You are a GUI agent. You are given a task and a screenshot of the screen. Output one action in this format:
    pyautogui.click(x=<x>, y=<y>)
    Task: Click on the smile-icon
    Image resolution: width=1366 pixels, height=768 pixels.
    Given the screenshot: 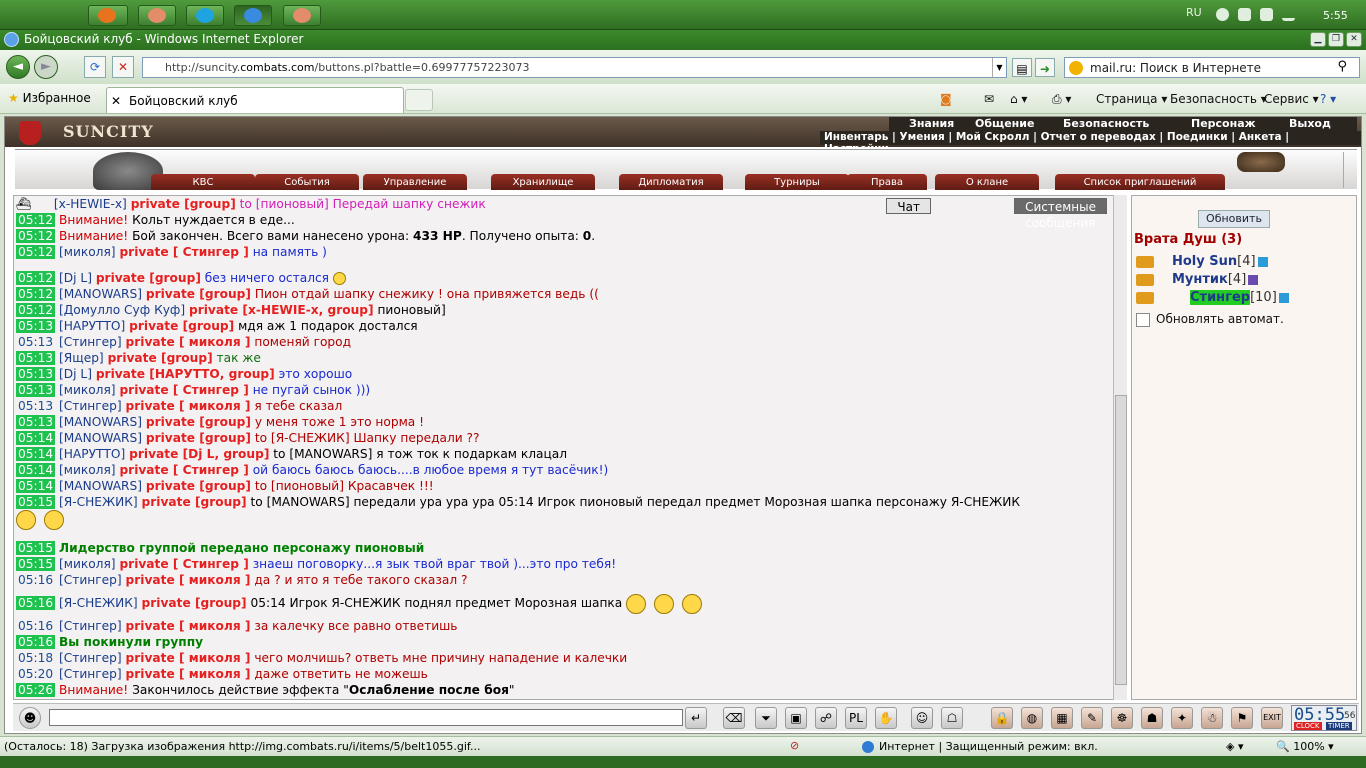 What is the action you would take?
    pyautogui.click(x=692, y=603)
    